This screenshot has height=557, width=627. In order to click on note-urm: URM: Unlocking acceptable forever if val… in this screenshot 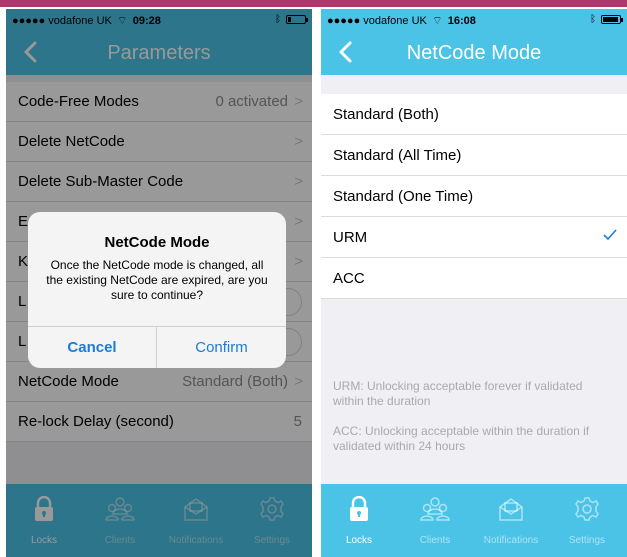, I will do `click(458, 393)`.